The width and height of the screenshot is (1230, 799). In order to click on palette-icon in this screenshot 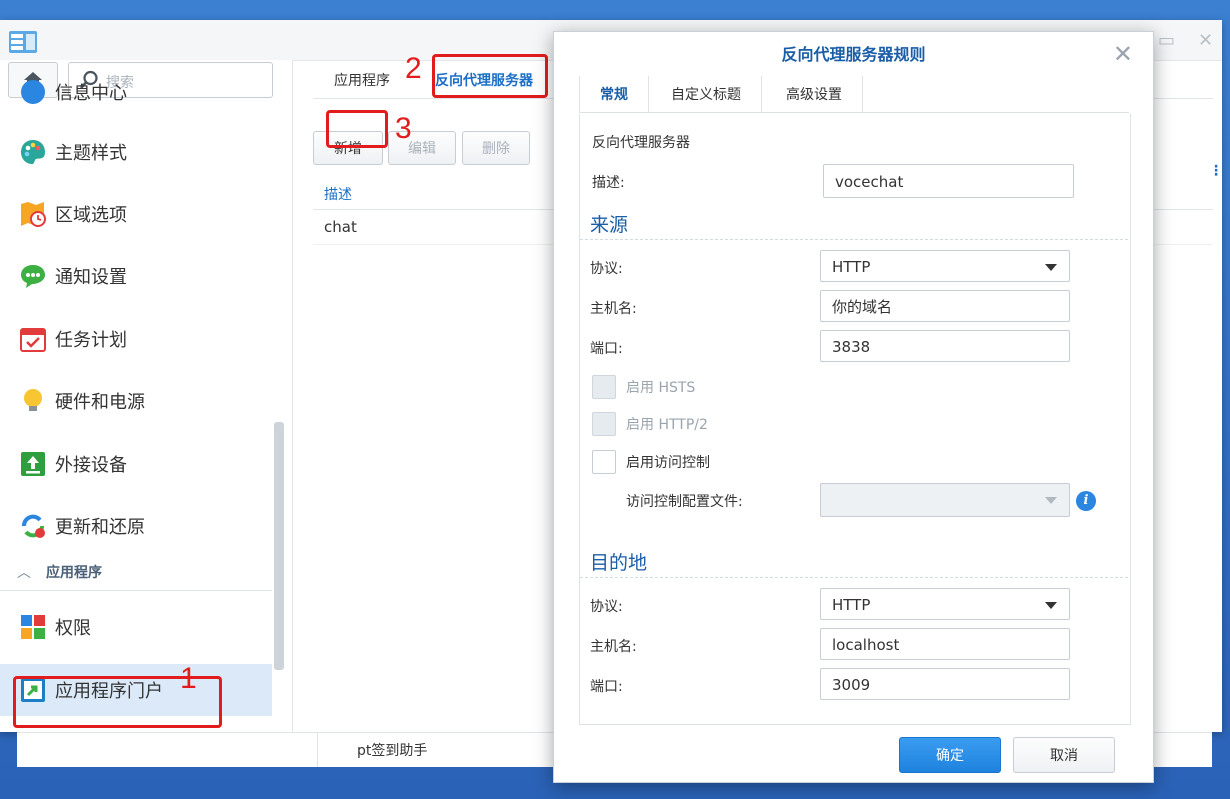, I will do `click(33, 152)`.